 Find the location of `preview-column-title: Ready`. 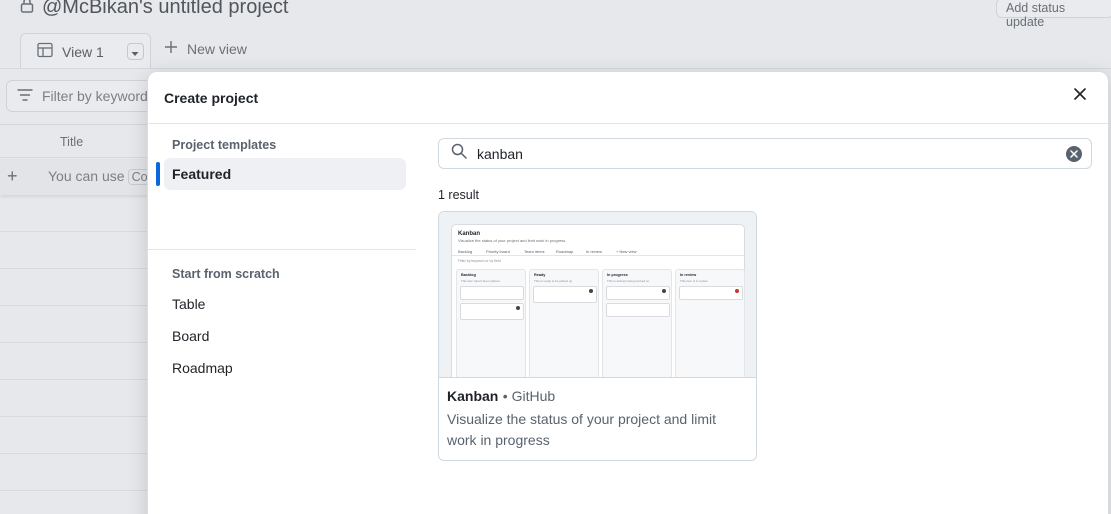

preview-column-title: Ready is located at coordinates (540, 275).